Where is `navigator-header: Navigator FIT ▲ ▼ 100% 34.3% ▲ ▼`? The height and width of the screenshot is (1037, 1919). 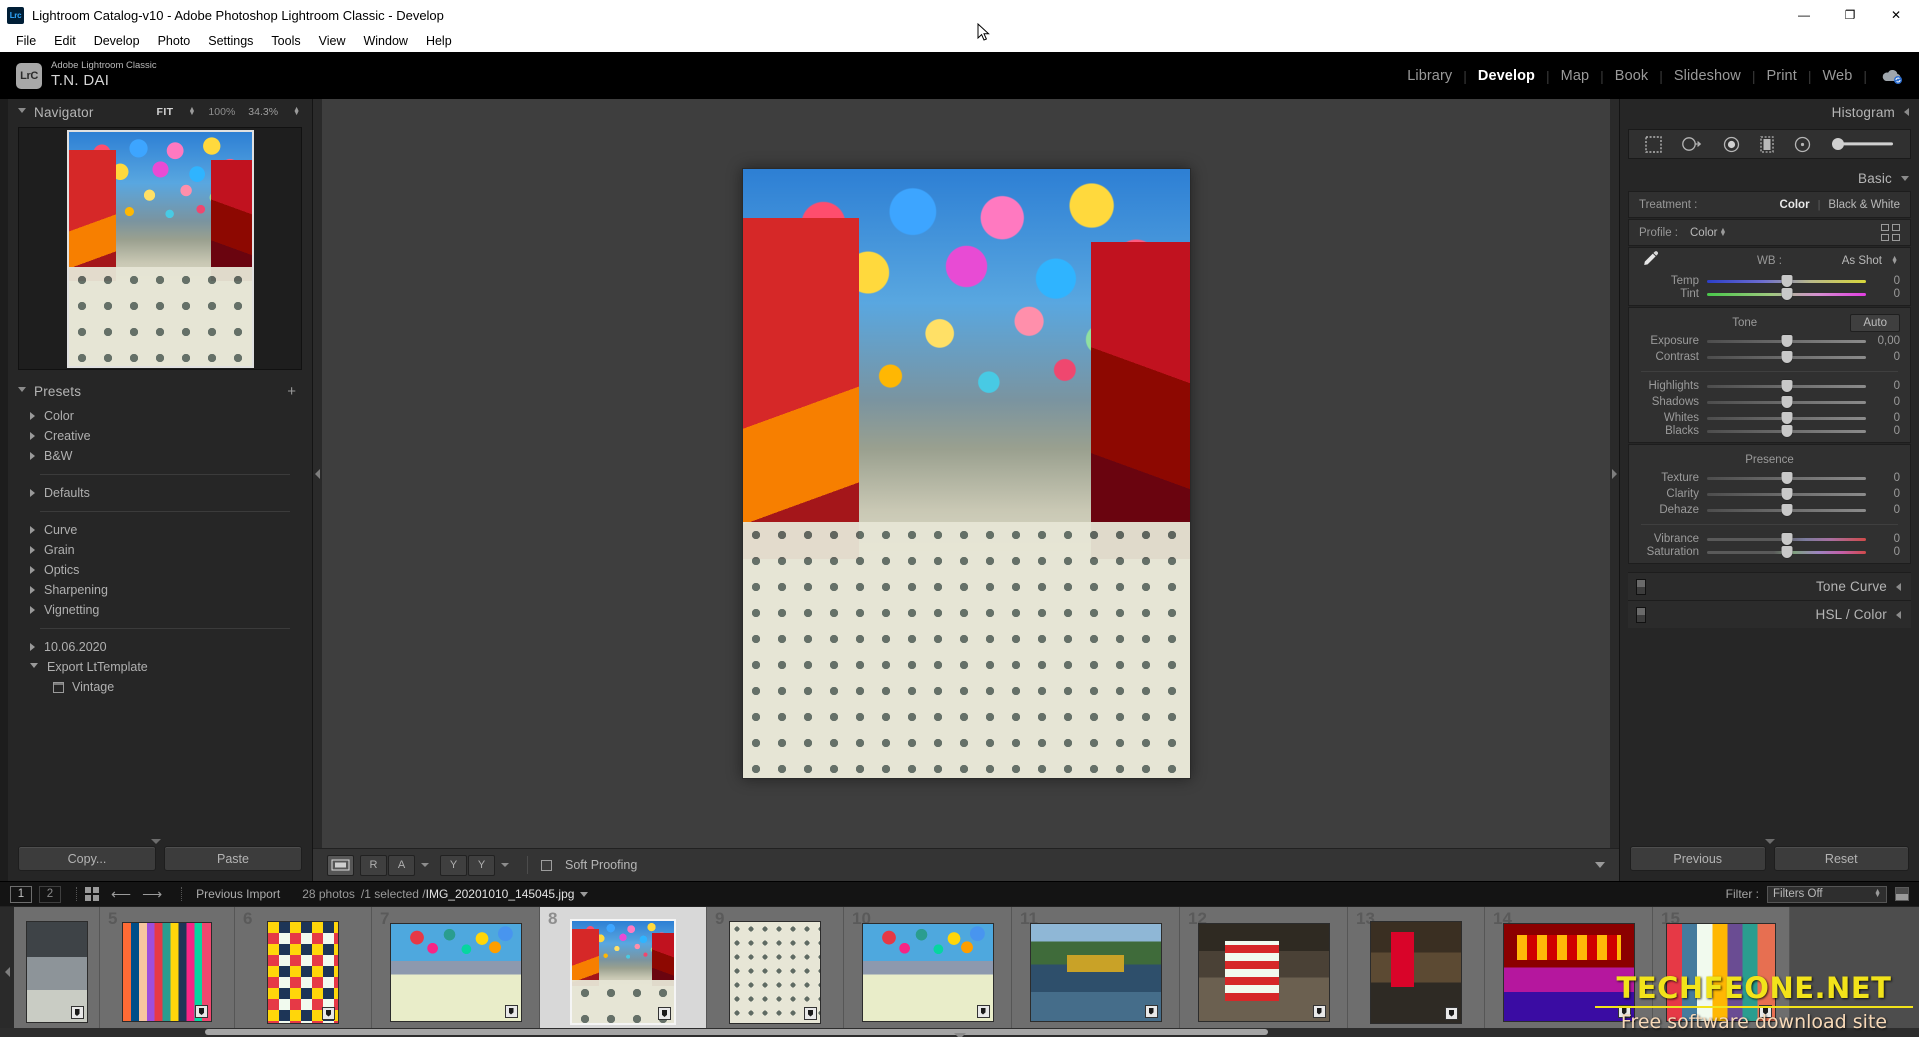 navigator-header: Navigator FIT ▲ ▼ 100% 34.3% ▲ ▼ is located at coordinates (160, 112).